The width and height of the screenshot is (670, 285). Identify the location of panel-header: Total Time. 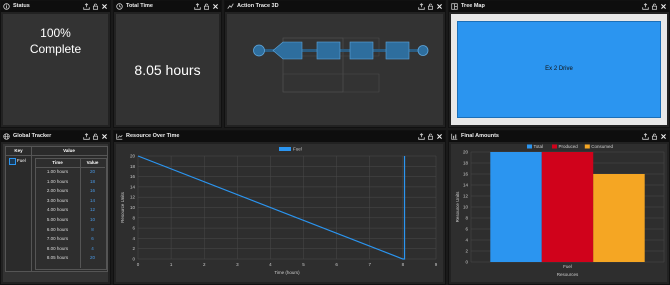
(167, 6).